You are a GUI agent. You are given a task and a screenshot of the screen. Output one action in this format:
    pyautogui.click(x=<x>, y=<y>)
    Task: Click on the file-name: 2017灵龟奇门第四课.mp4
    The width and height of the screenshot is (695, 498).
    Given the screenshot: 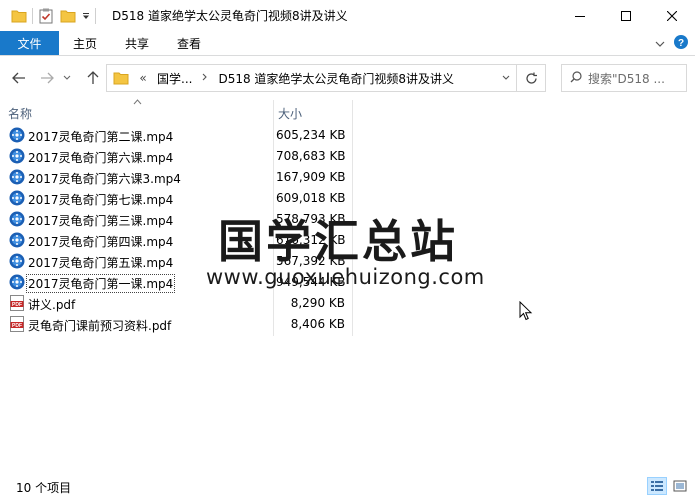 What is the action you would take?
    pyautogui.click(x=101, y=242)
    